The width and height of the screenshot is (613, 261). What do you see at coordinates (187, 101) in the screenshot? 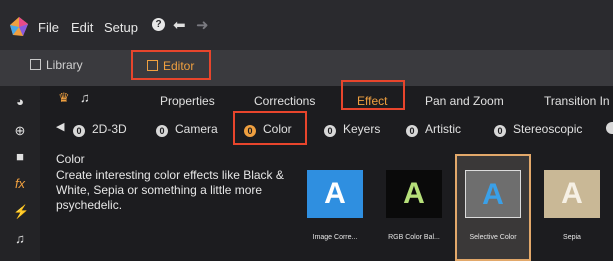
I see `category-properties: Properties` at bounding box center [187, 101].